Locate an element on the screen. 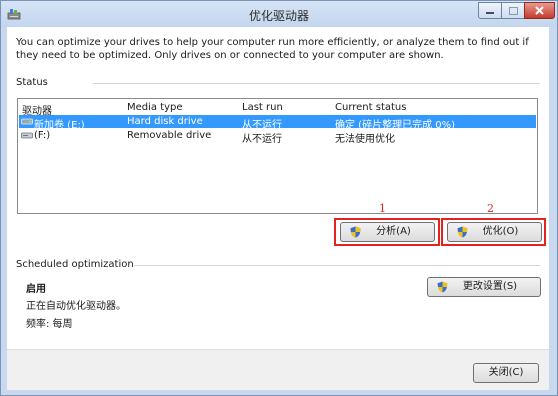 This screenshot has width=558, height=396. status-section-label: Status is located at coordinates (32, 82).